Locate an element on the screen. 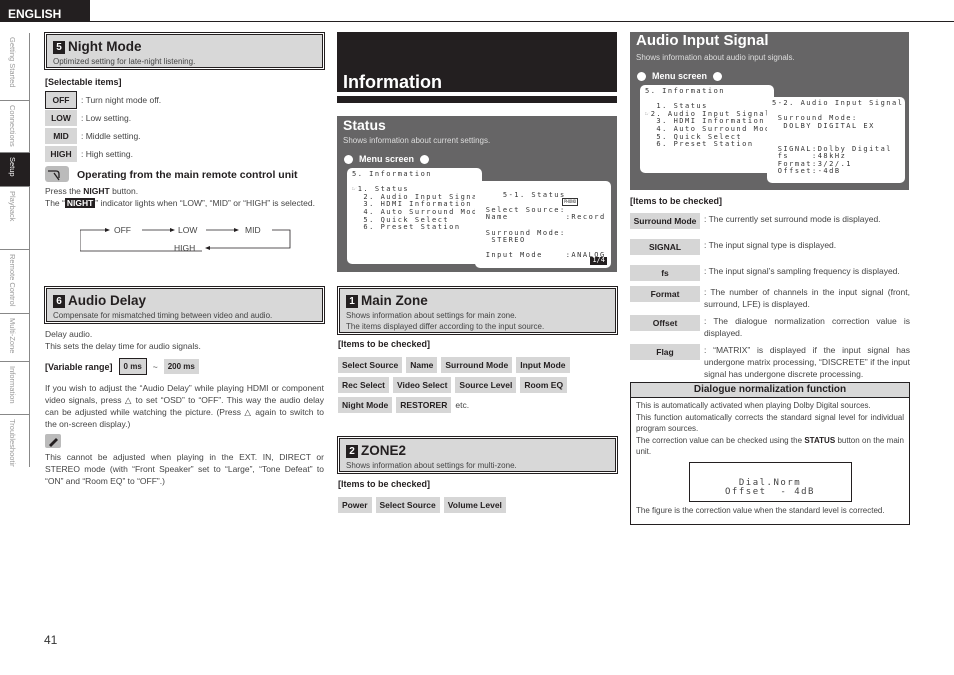 Image resolution: width=954 pixels, height=675 pixels. status-button-name: STATUS is located at coordinates (820, 440).